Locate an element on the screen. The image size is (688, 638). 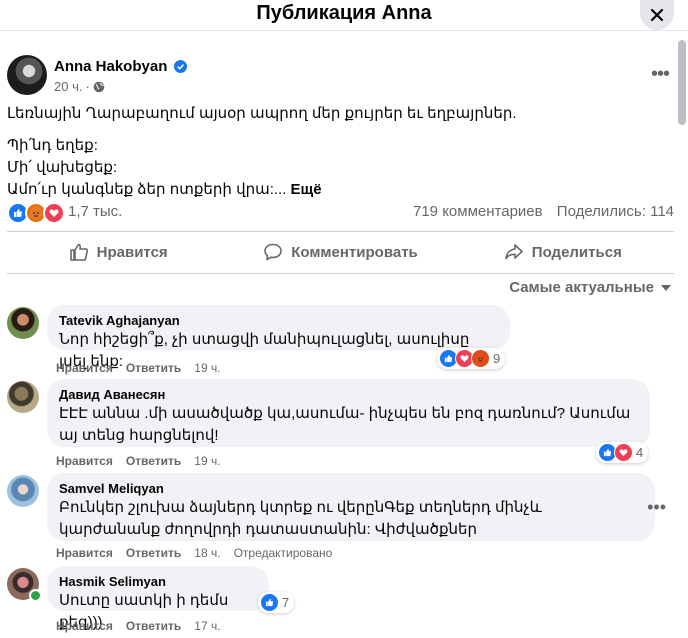
scrollbar-thumb is located at coordinates (682, 82).